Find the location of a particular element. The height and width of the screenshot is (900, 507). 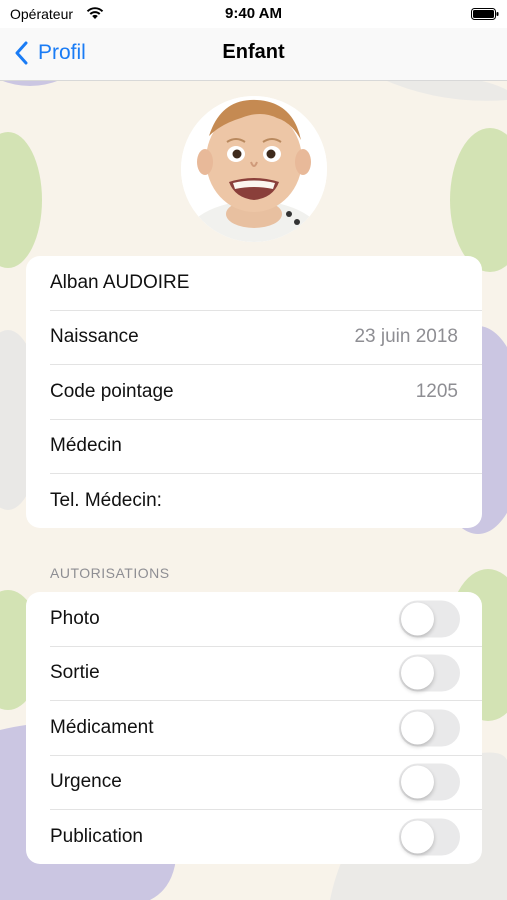

birth-date-row: Naissance 23 juin 2018 is located at coordinates (266, 338).